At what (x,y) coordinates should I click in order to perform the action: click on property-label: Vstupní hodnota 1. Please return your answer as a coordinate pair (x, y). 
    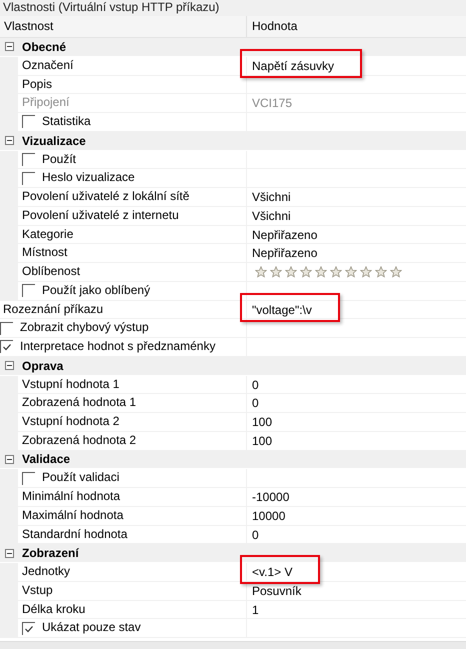
    Looking at the image, I should click on (132, 385).